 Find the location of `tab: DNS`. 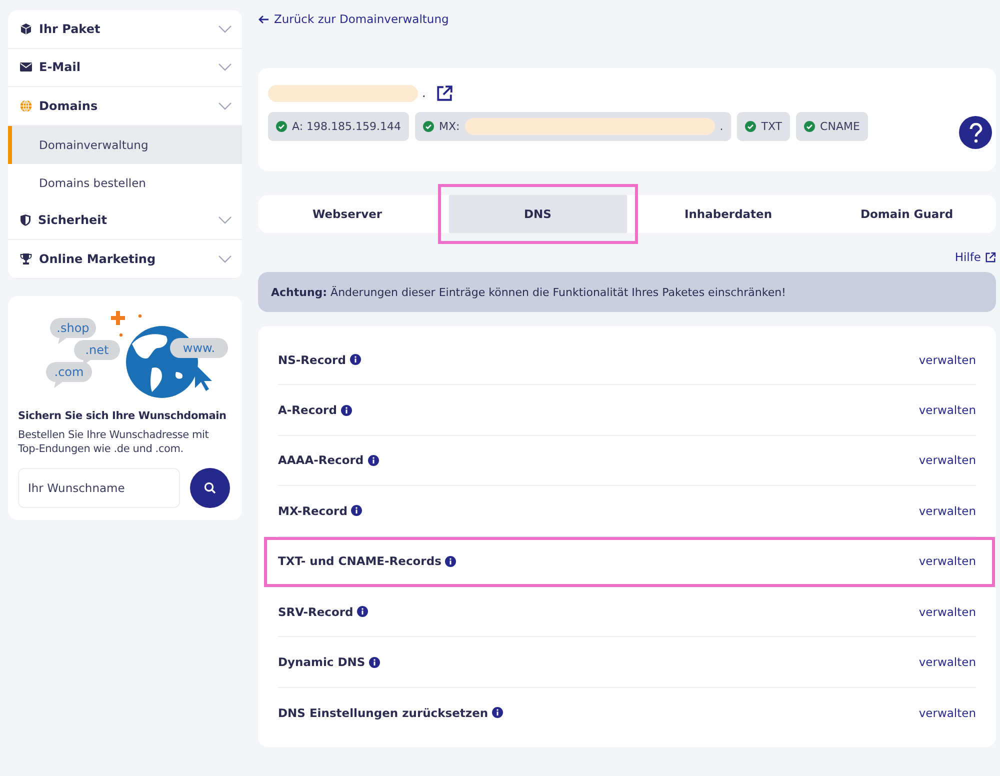

tab: DNS is located at coordinates (537, 214).